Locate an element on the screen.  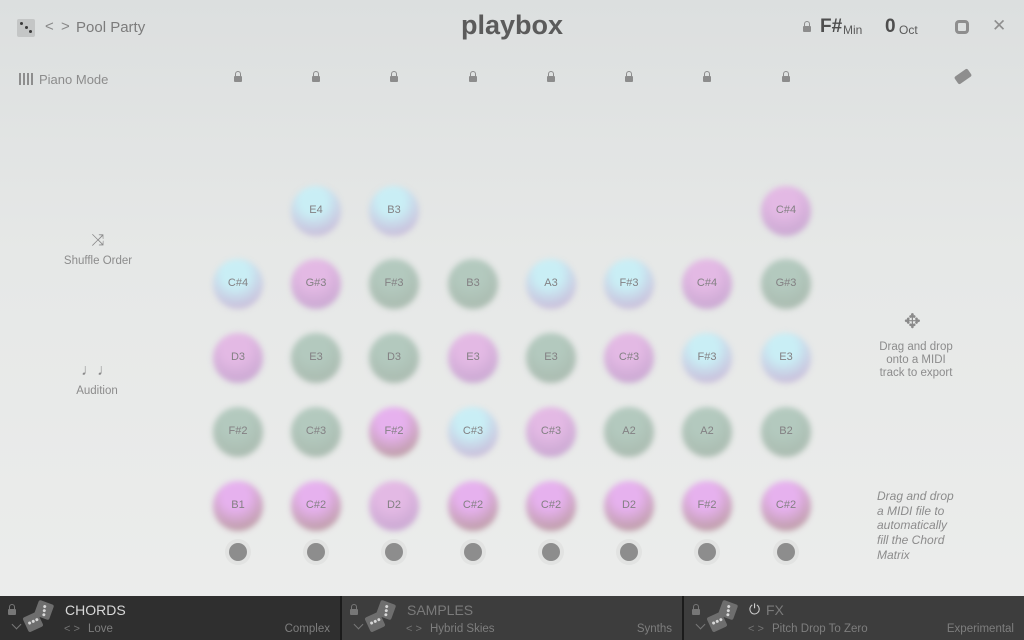
power-icon: ⏻ is located at coordinates (754, 609).